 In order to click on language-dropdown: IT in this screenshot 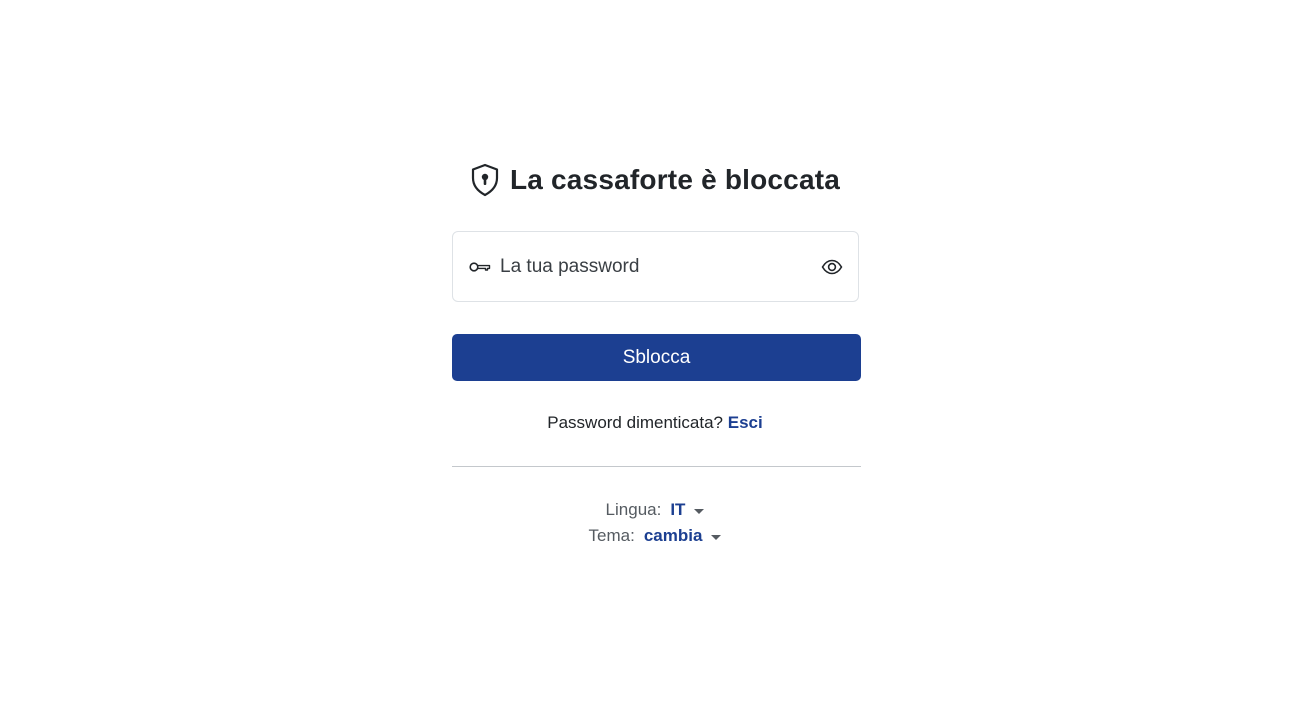, I will do `click(687, 510)`.